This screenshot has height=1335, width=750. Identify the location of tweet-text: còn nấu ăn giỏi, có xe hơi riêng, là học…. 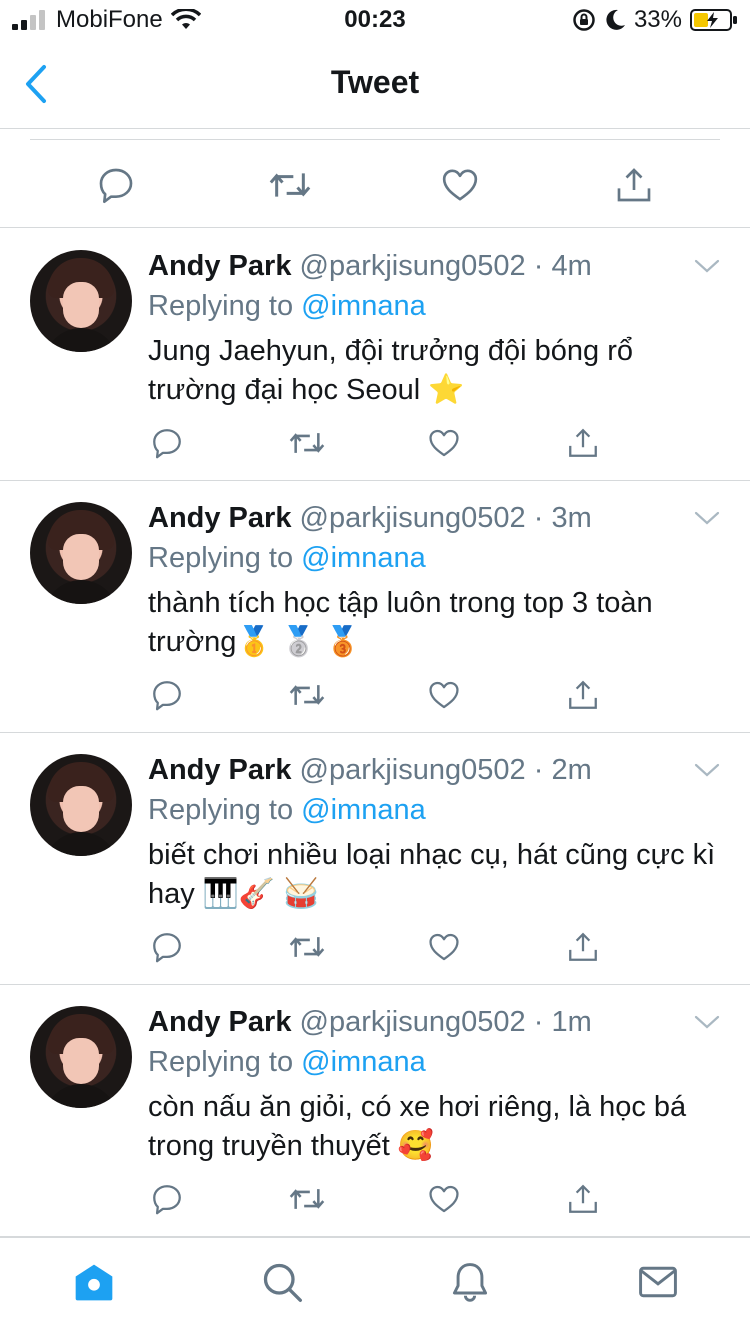
(417, 1126).